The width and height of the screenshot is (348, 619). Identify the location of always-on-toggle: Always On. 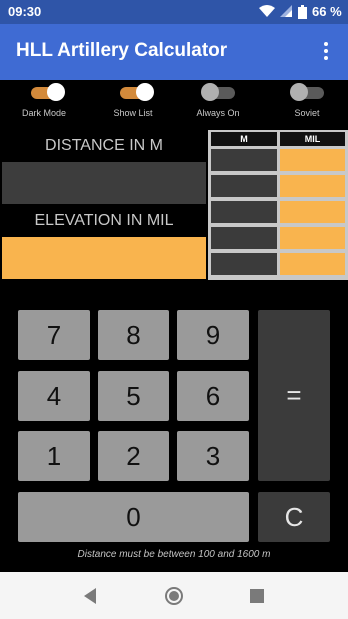
(218, 102).